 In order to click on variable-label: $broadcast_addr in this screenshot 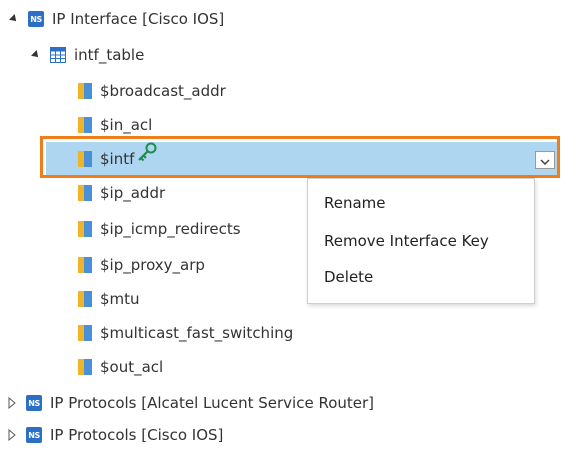, I will do `click(163, 91)`.